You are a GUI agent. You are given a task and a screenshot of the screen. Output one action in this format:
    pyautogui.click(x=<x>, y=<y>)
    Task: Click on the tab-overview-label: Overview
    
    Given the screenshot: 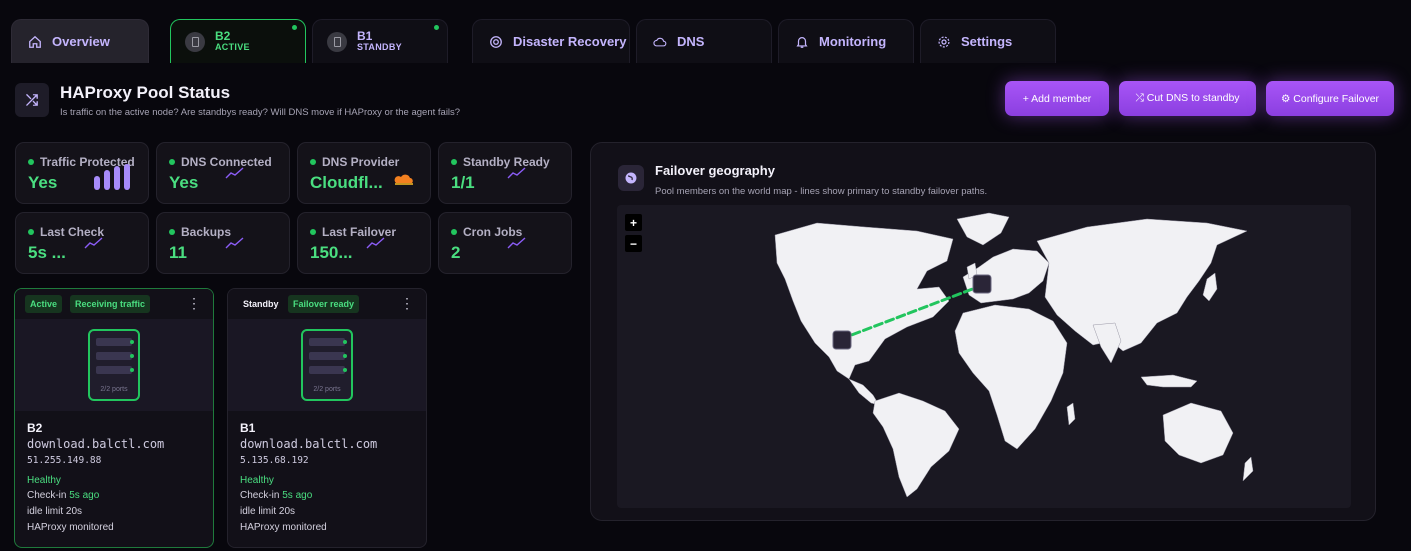 What is the action you would take?
    pyautogui.click(x=81, y=41)
    